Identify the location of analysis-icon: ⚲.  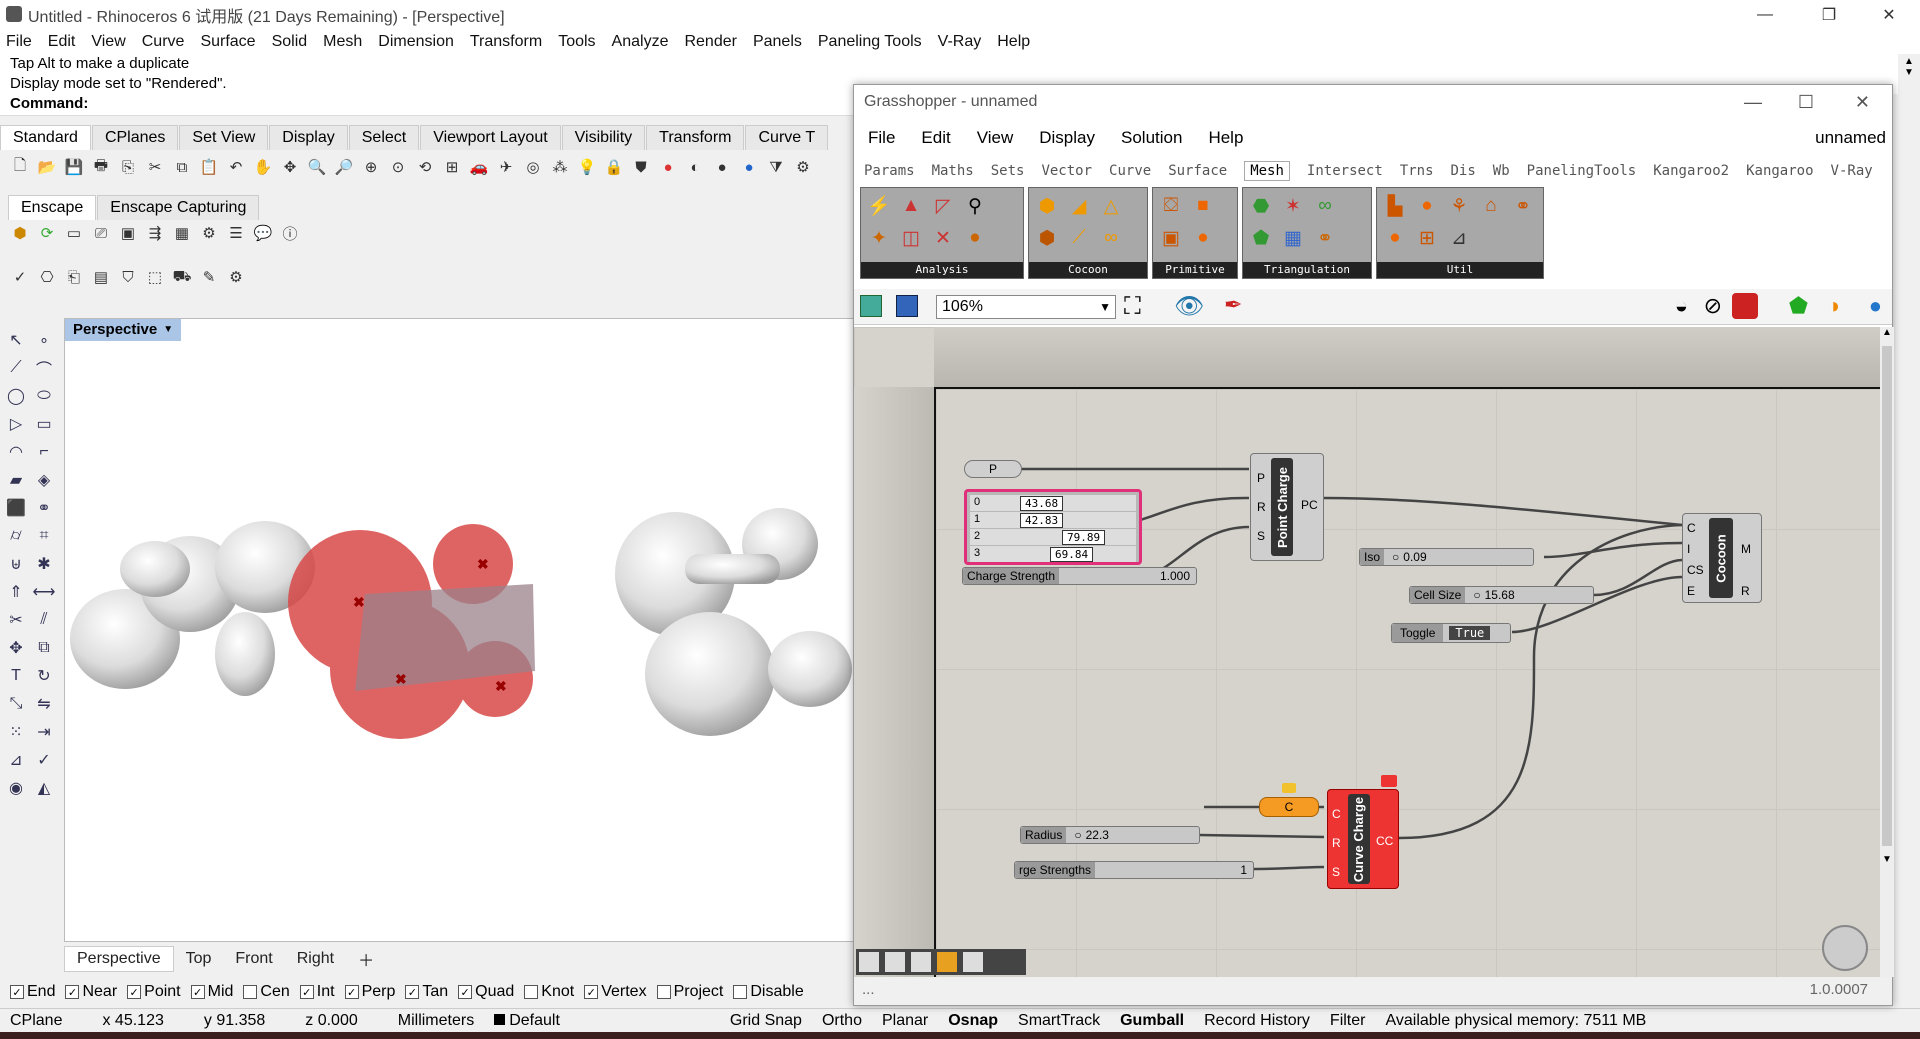
(975, 206).